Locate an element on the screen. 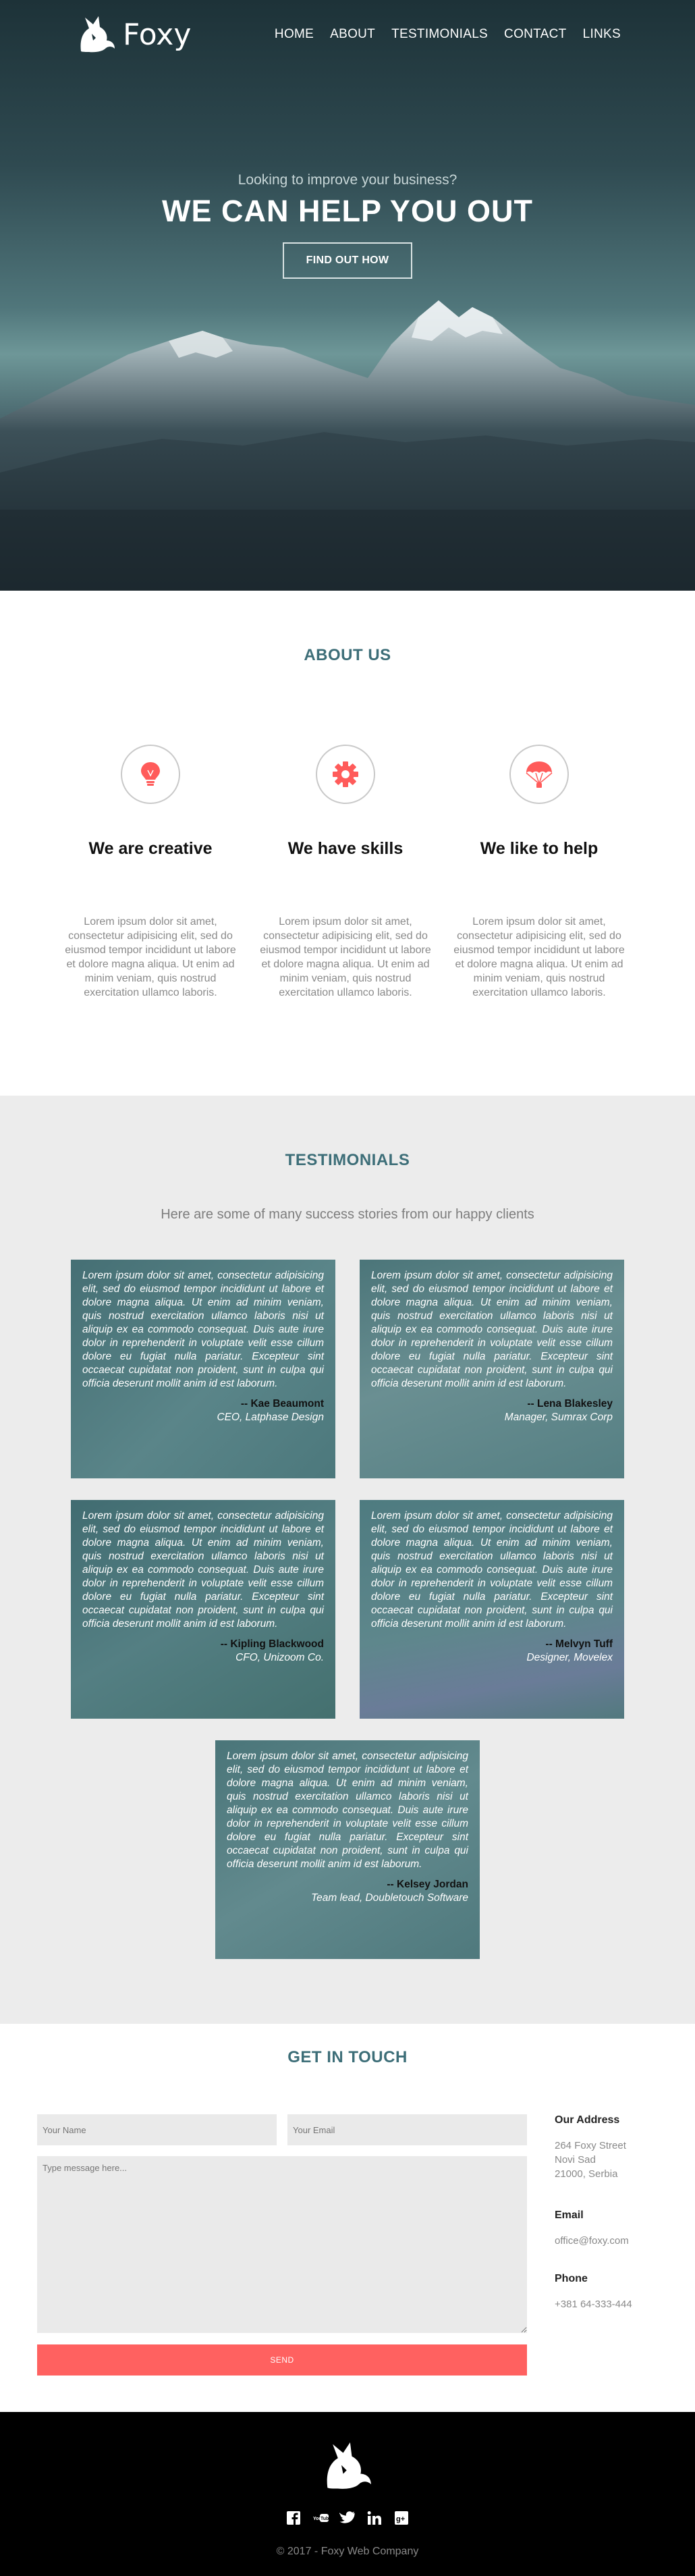 Image resolution: width=695 pixels, height=2576 pixels. nav-links: LINKS is located at coordinates (602, 34).